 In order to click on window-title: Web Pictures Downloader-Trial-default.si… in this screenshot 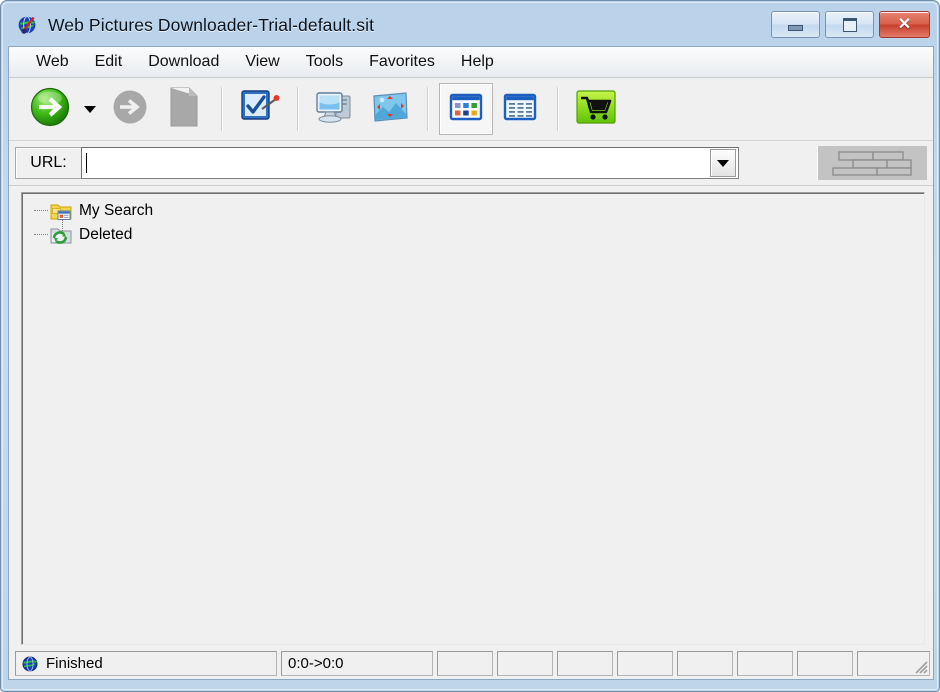, I will do `click(211, 24)`.